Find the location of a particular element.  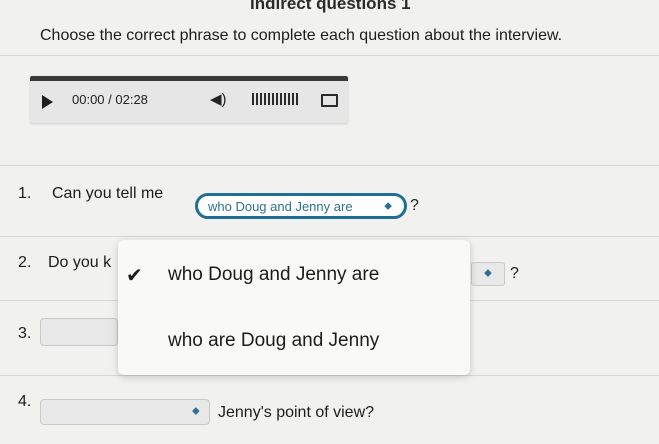

question-2-text: Do you k is located at coordinates (80, 262).